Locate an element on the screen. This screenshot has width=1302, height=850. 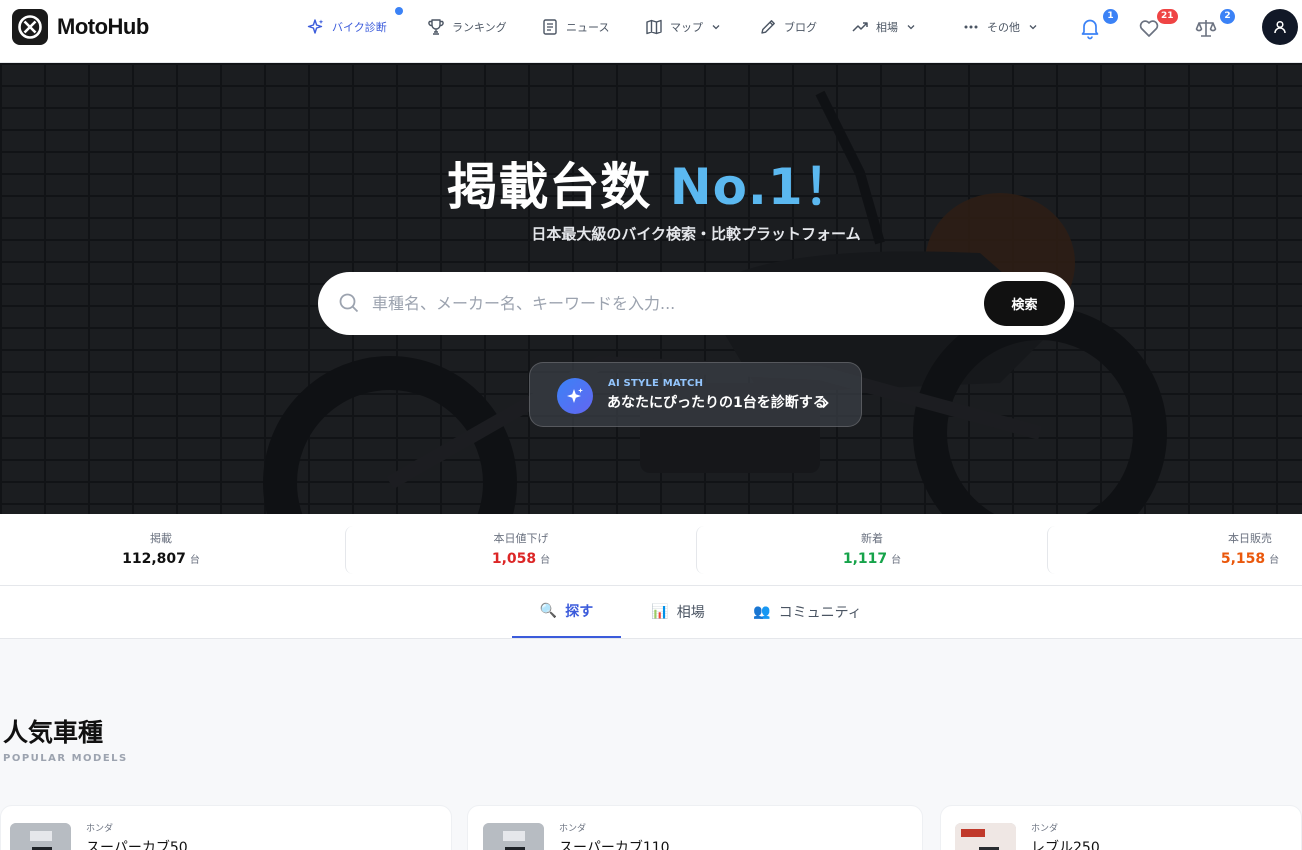
tab-explore: 🔍 探す is located at coordinates (566, 612).